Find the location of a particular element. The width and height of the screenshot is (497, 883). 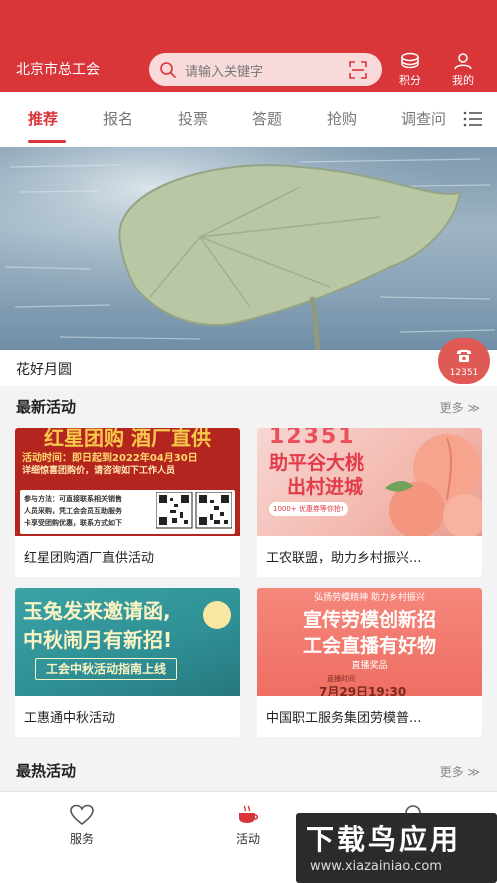

activity-card-3: 玉兔发来邀请函, 中秋闹月有新招! 工会中秋活动指南上线 工惠通中秋活动 is located at coordinates (127, 662).